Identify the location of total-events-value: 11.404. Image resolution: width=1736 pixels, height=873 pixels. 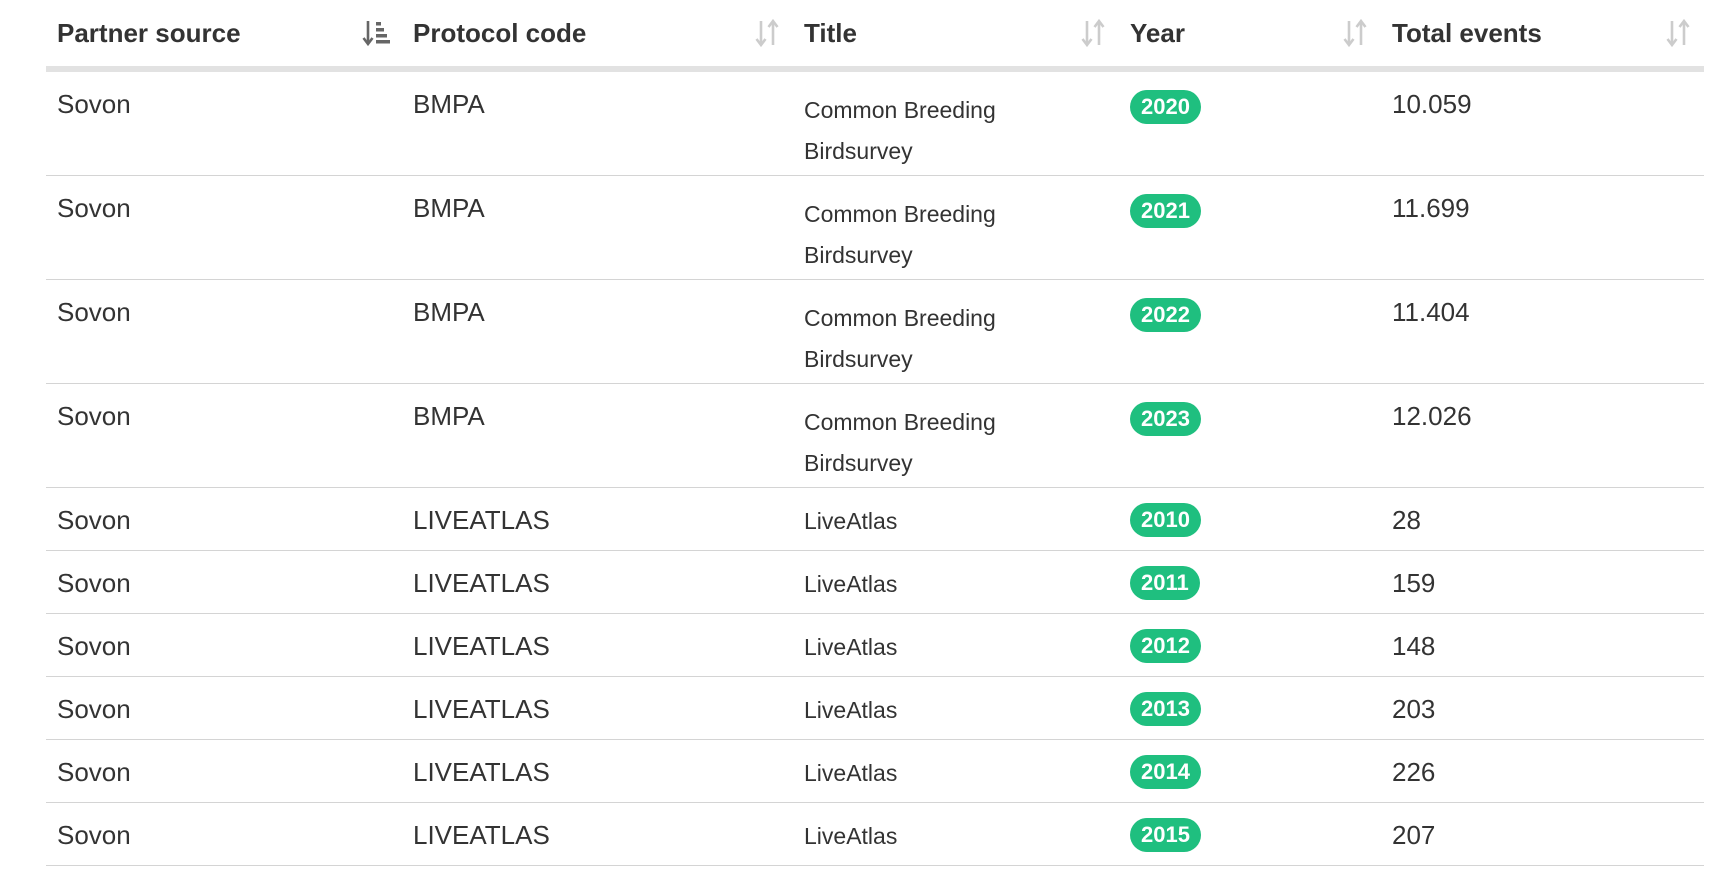
(1431, 312).